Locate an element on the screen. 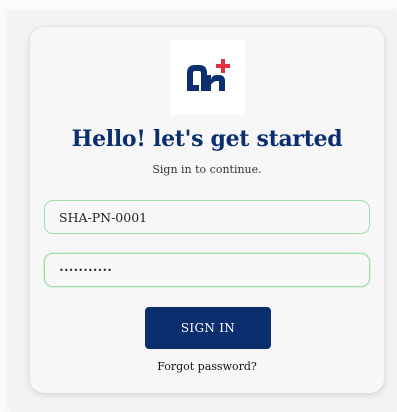  page-title: Hello! let's get started is located at coordinates (207, 139).